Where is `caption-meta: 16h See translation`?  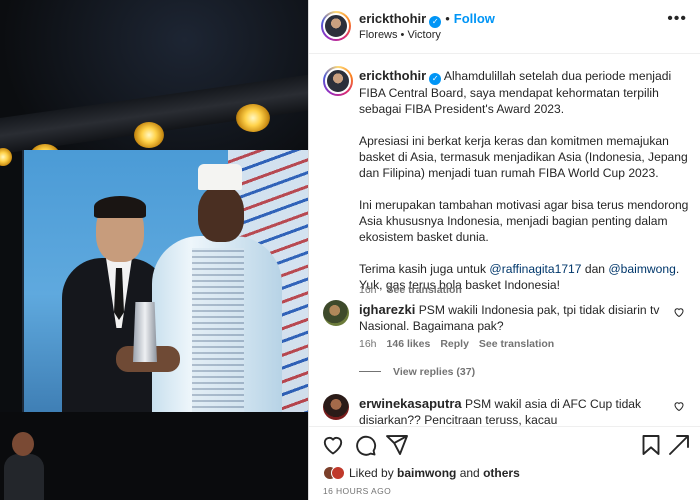 caption-meta: 16h See translation is located at coordinates (415, 290).